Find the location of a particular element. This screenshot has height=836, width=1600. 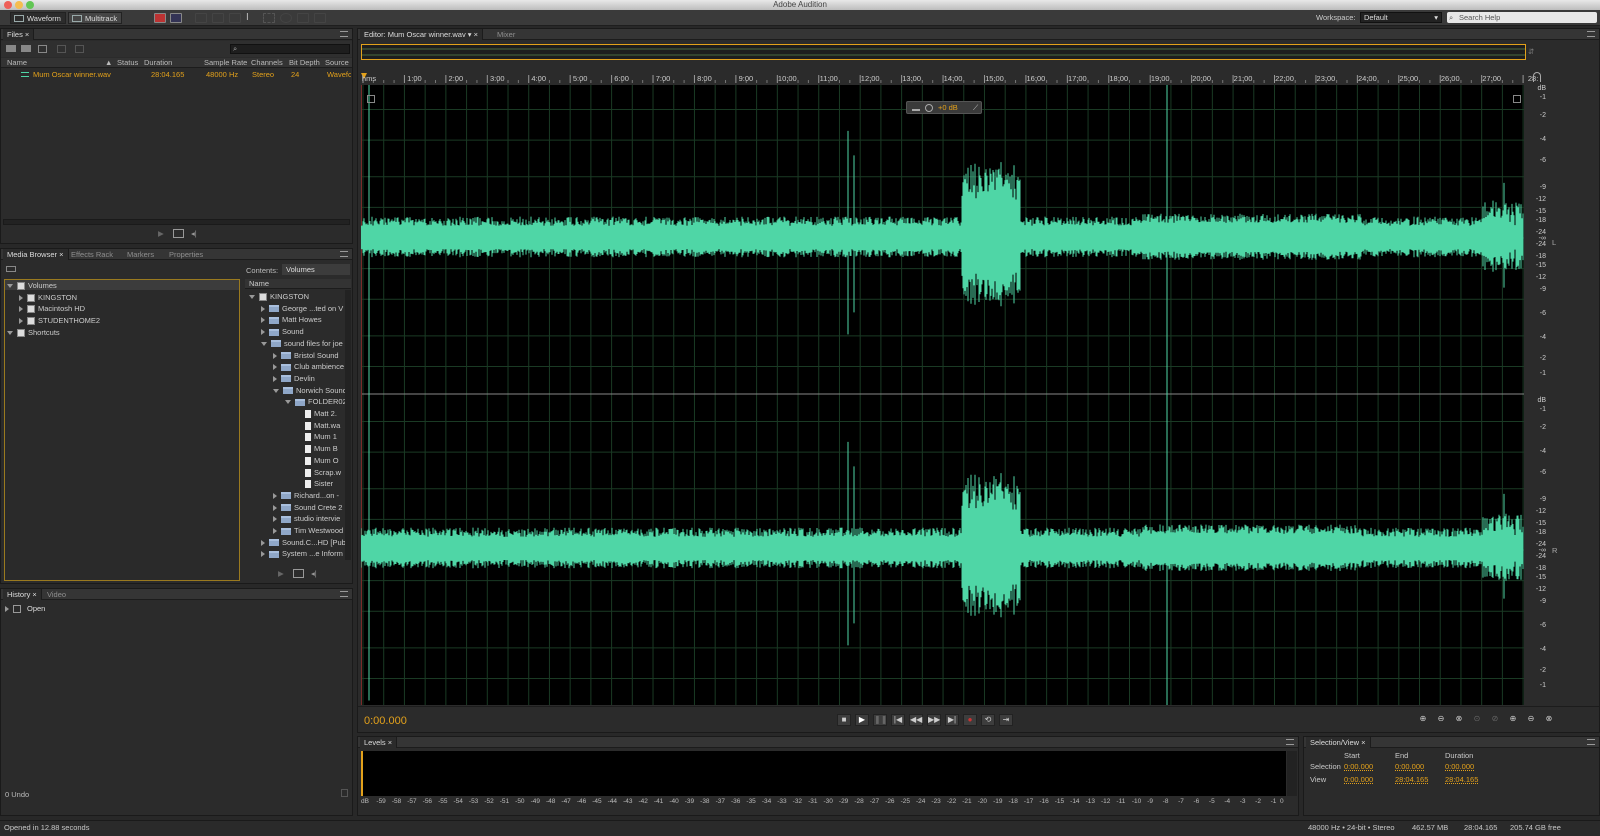

multitrack-mode-button: Multitrack is located at coordinates (95, 18).